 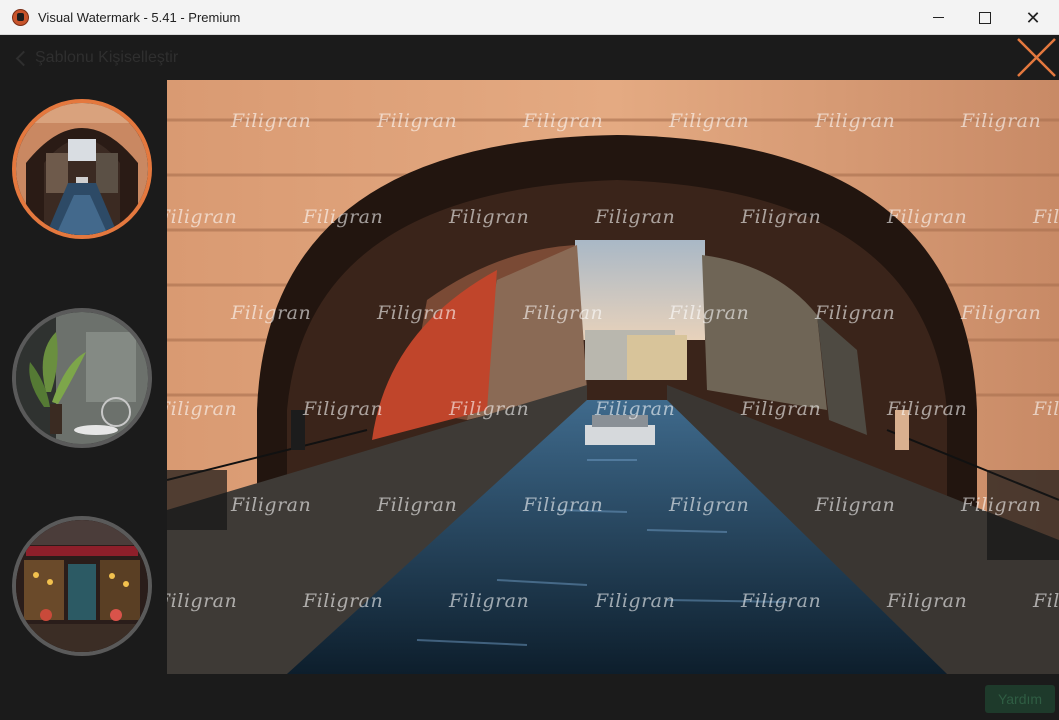 I want to click on help-label: Yardım, so click(x=1020, y=699).